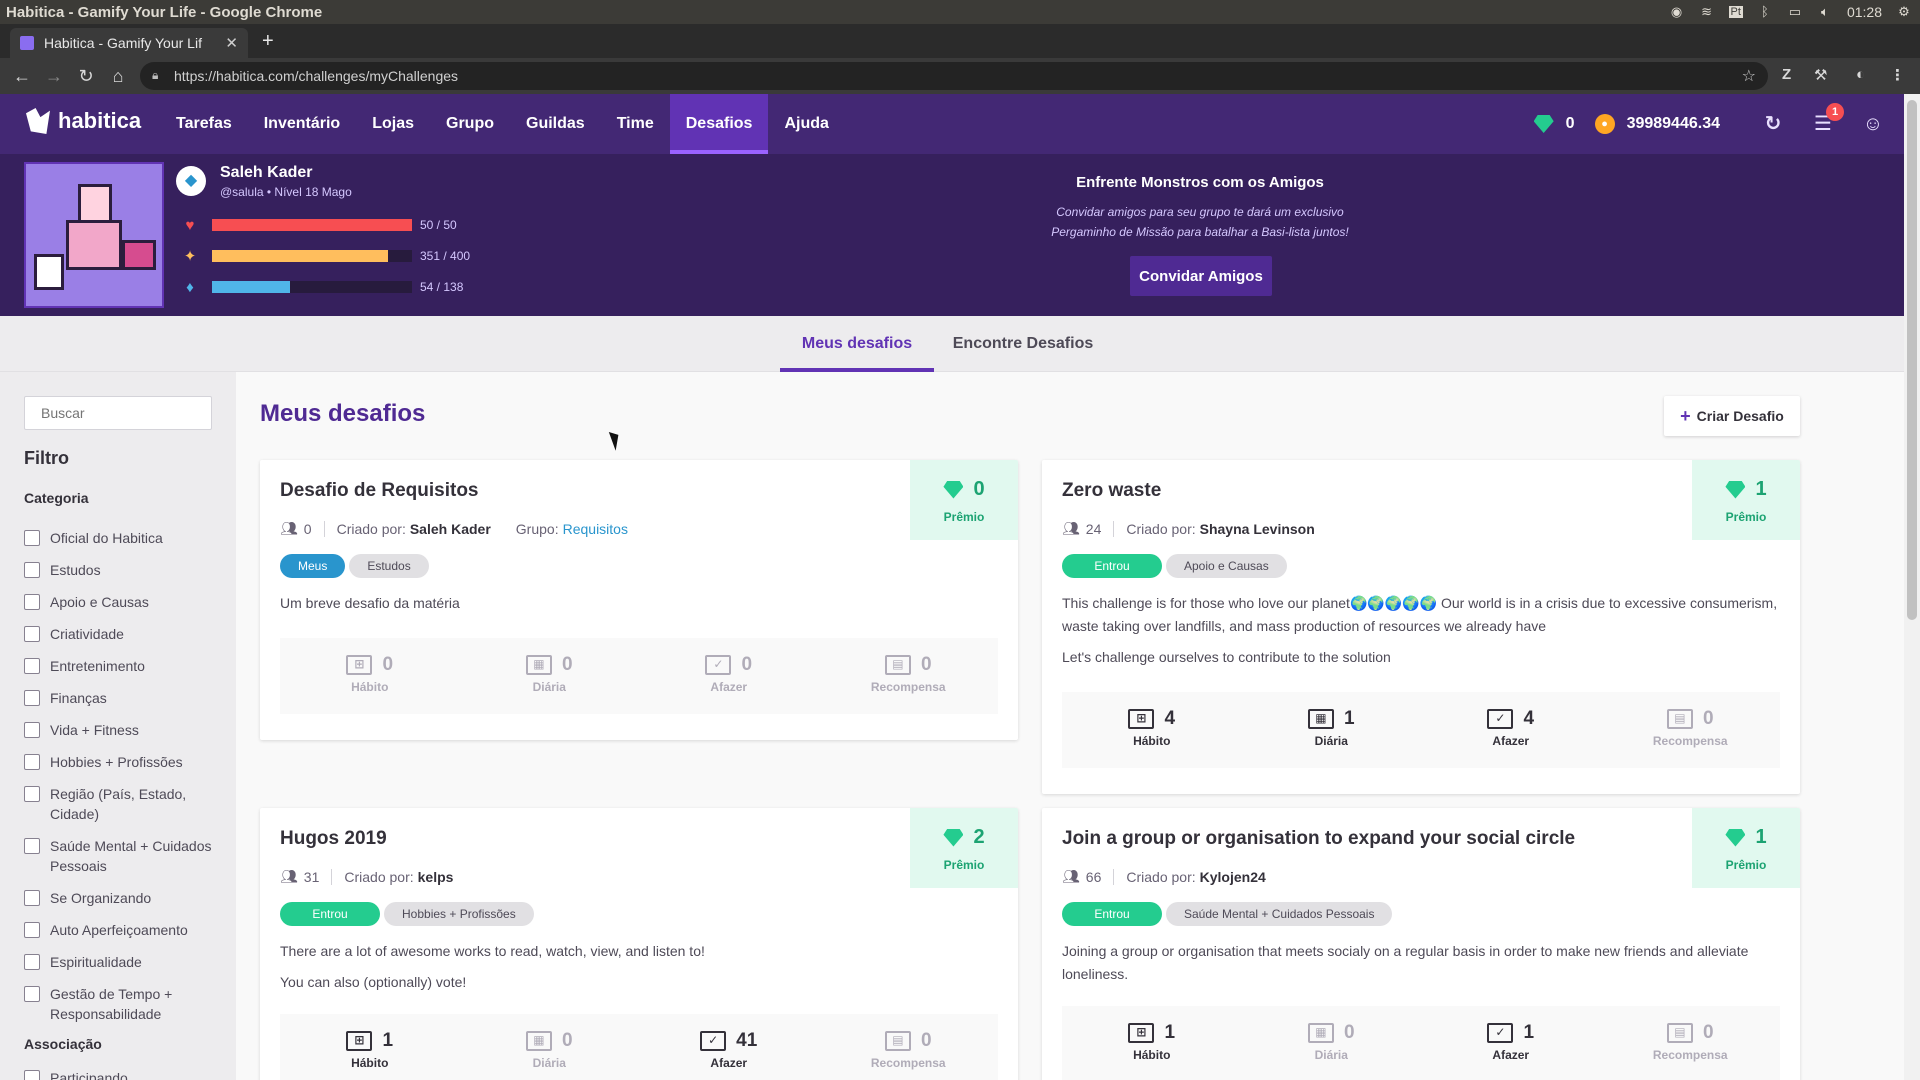 The height and width of the screenshot is (1080, 1920). What do you see at coordinates (231, 43) in the screenshot?
I see `close-tab-icon: ✕` at bounding box center [231, 43].